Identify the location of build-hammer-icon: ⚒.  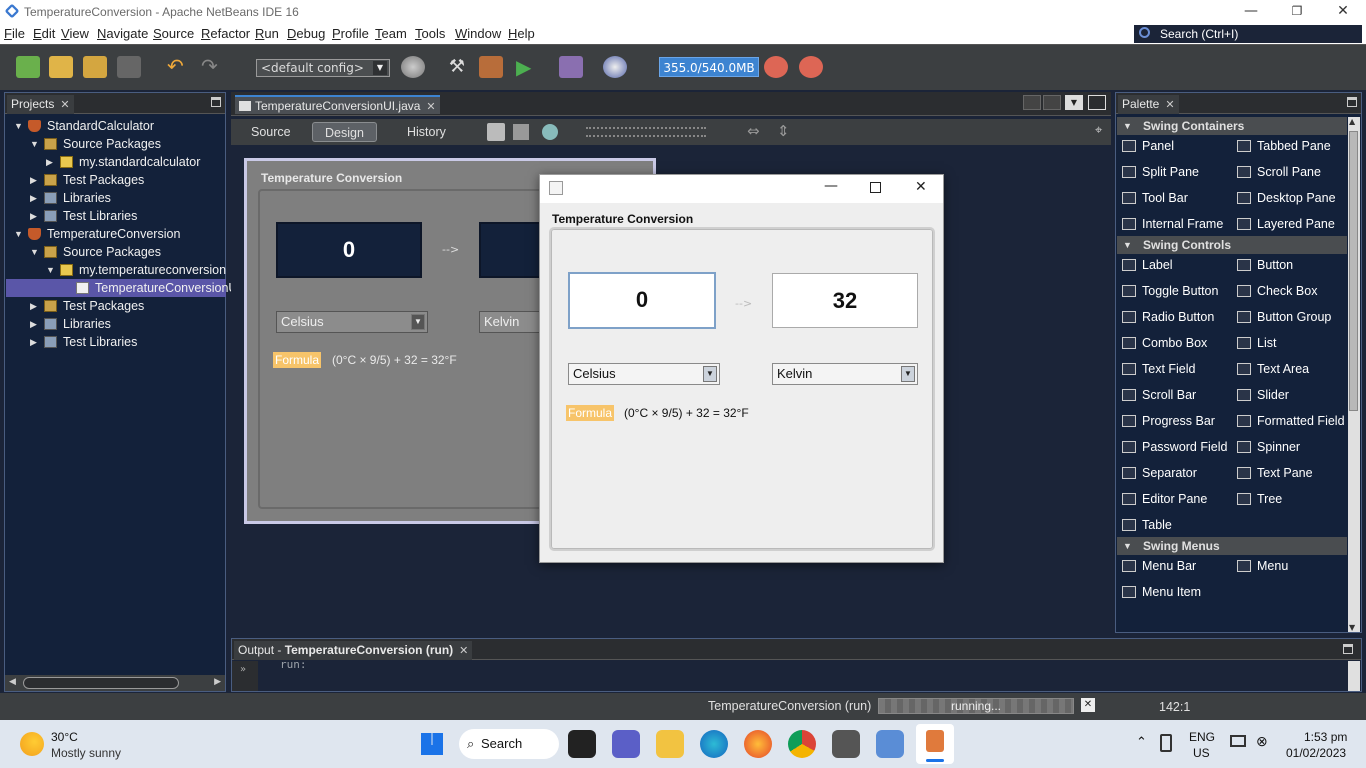
(457, 67).